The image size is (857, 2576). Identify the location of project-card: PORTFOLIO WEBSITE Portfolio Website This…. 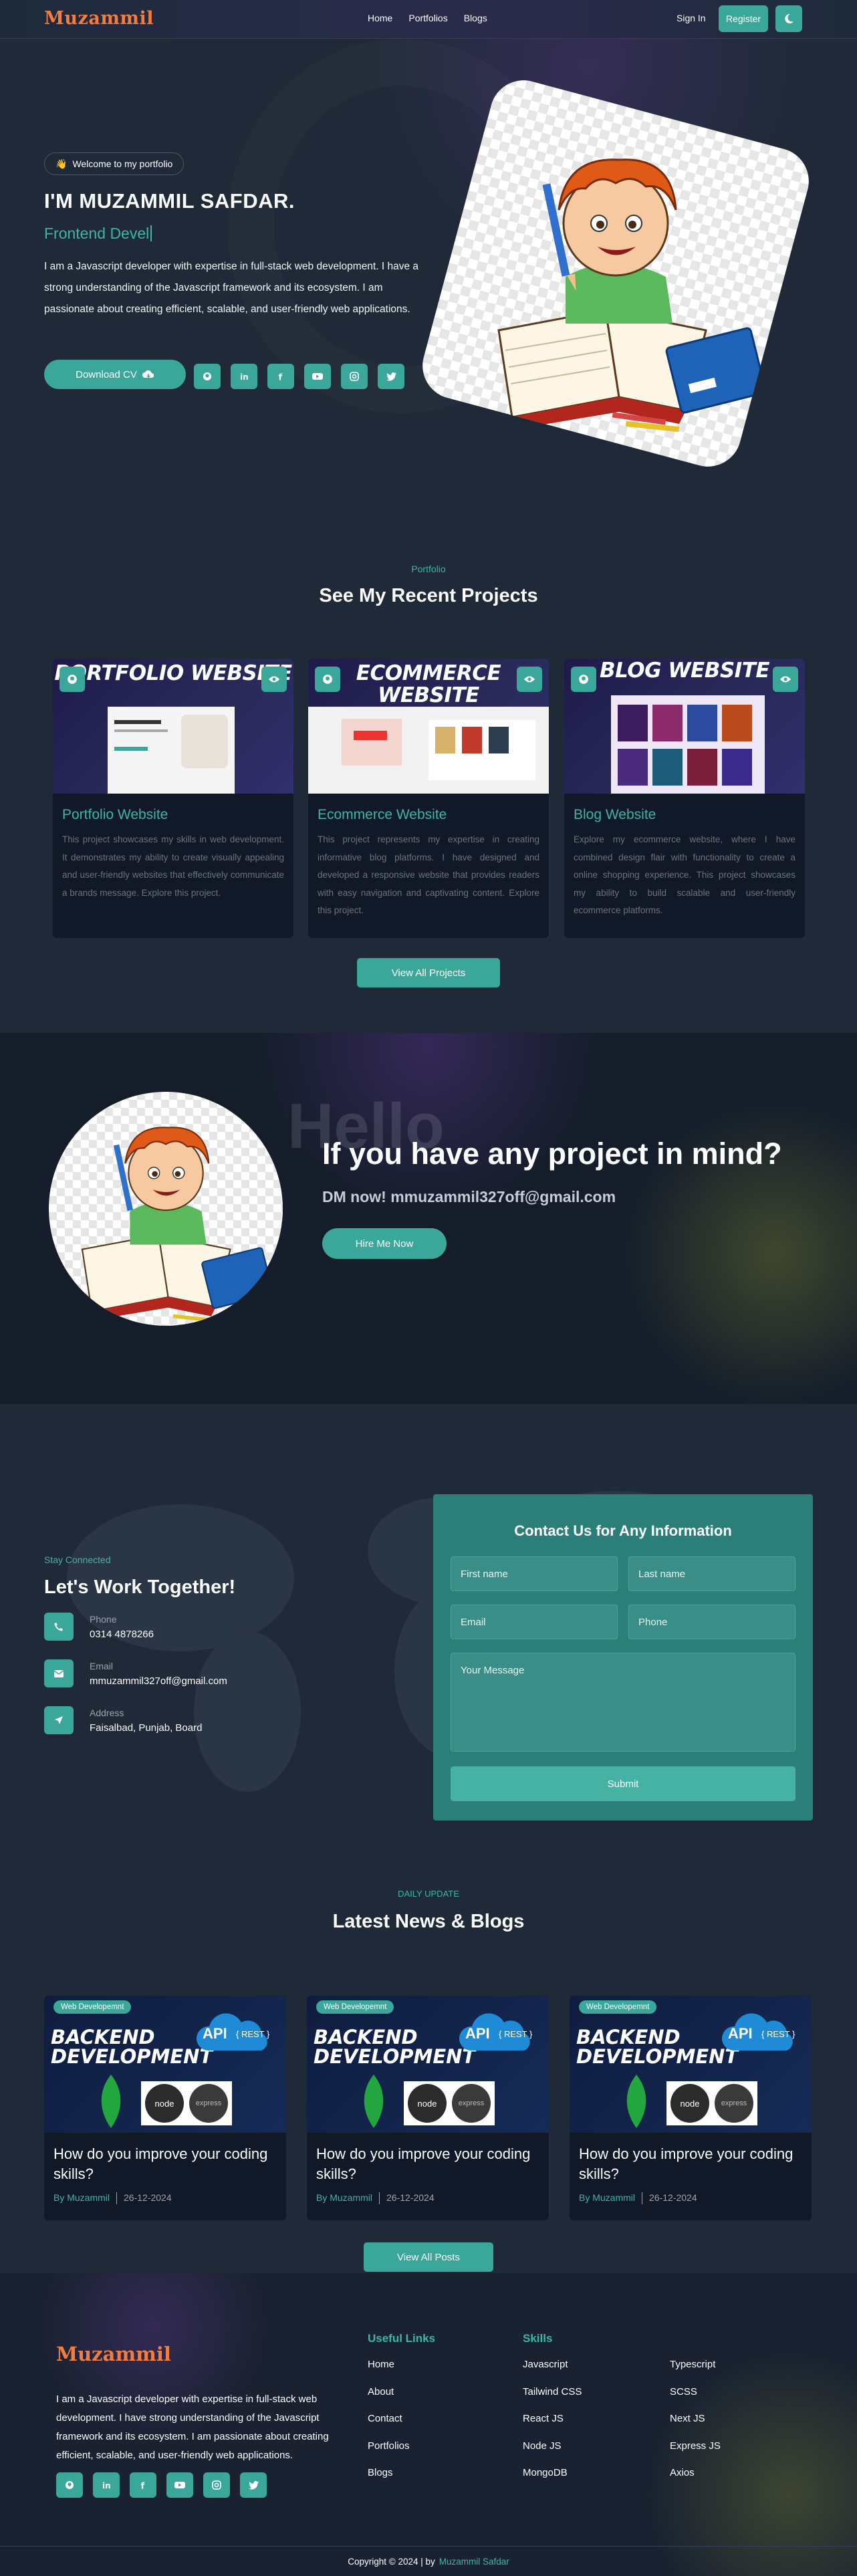
(173, 798).